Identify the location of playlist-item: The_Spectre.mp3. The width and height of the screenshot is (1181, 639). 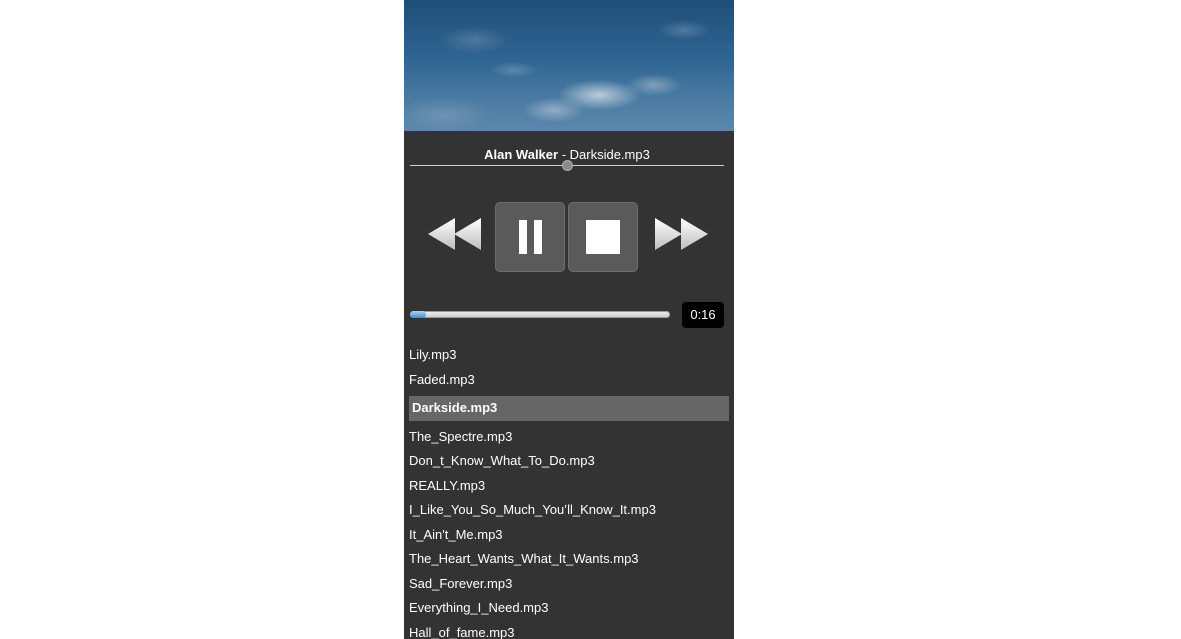
(569, 437).